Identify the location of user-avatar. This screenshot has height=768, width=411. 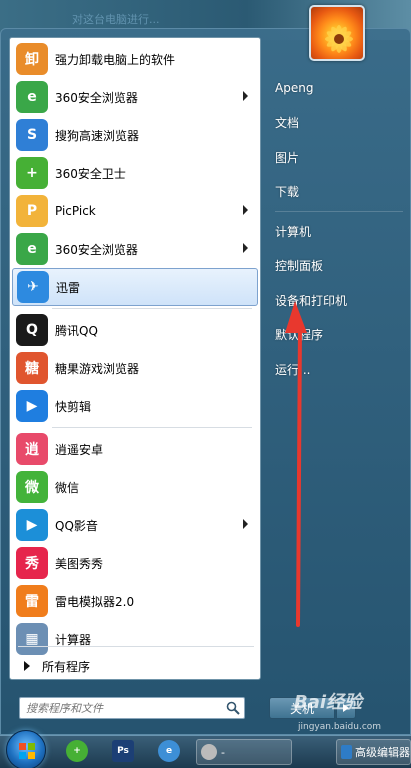
(337, 33).